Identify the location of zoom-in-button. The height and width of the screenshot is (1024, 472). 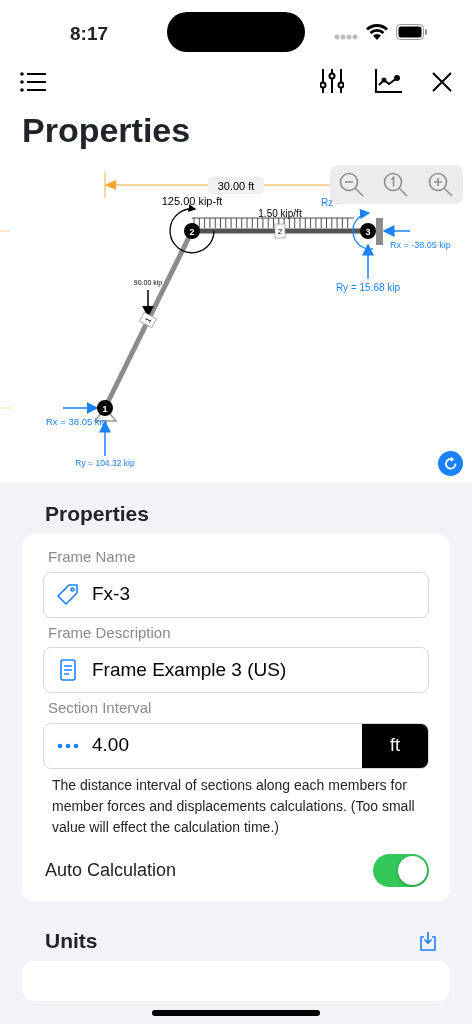
(440, 184).